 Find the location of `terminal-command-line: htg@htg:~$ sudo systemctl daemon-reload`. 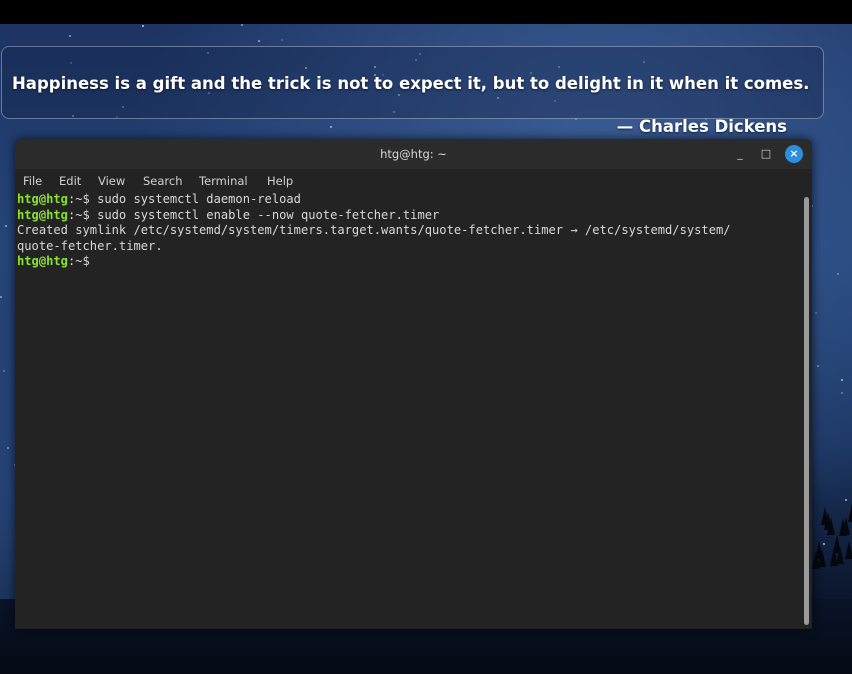

terminal-command-line: htg@htg:~$ sudo systemctl daemon-reload is located at coordinates (409, 200).